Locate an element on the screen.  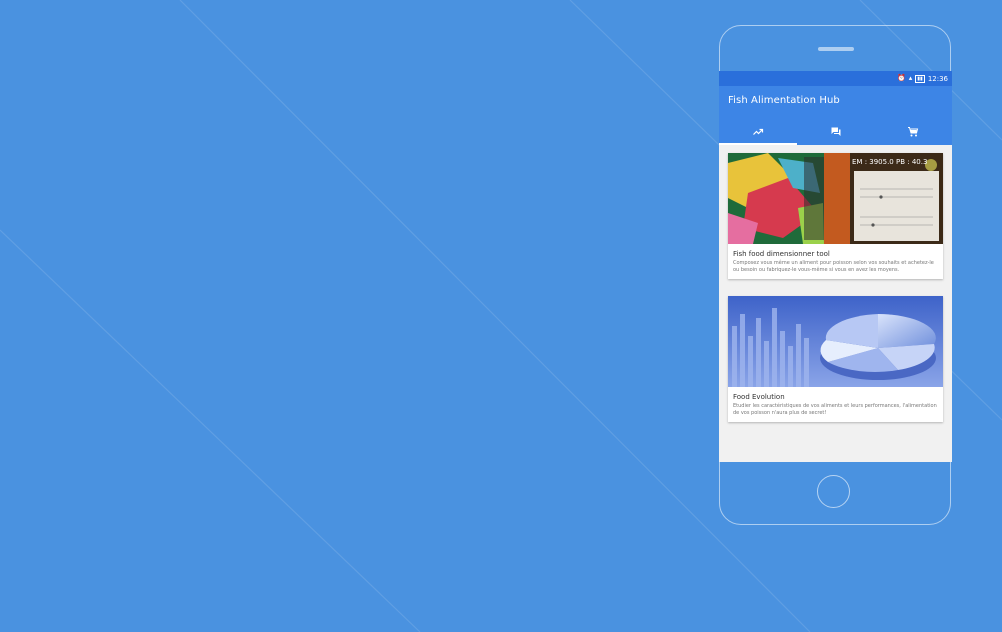
fish-food-tool-image: EM : 3905.0 PB : 40.3 is located at coordinates (835, 198).